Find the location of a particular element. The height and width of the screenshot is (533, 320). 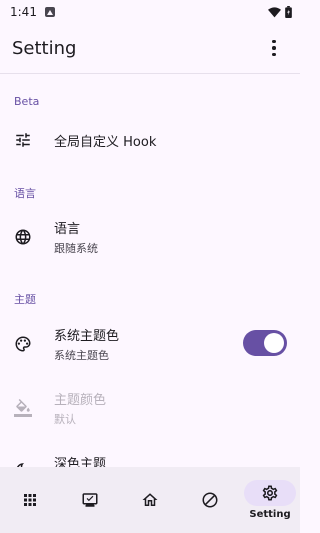

nav-item-blocked is located at coordinates (210, 500).